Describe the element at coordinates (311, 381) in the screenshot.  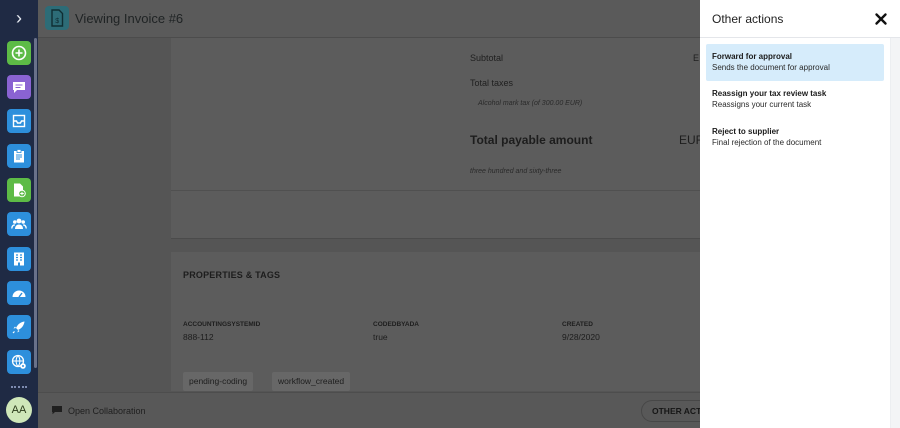
I see `tag-workflow-created: workflow_created` at that location.